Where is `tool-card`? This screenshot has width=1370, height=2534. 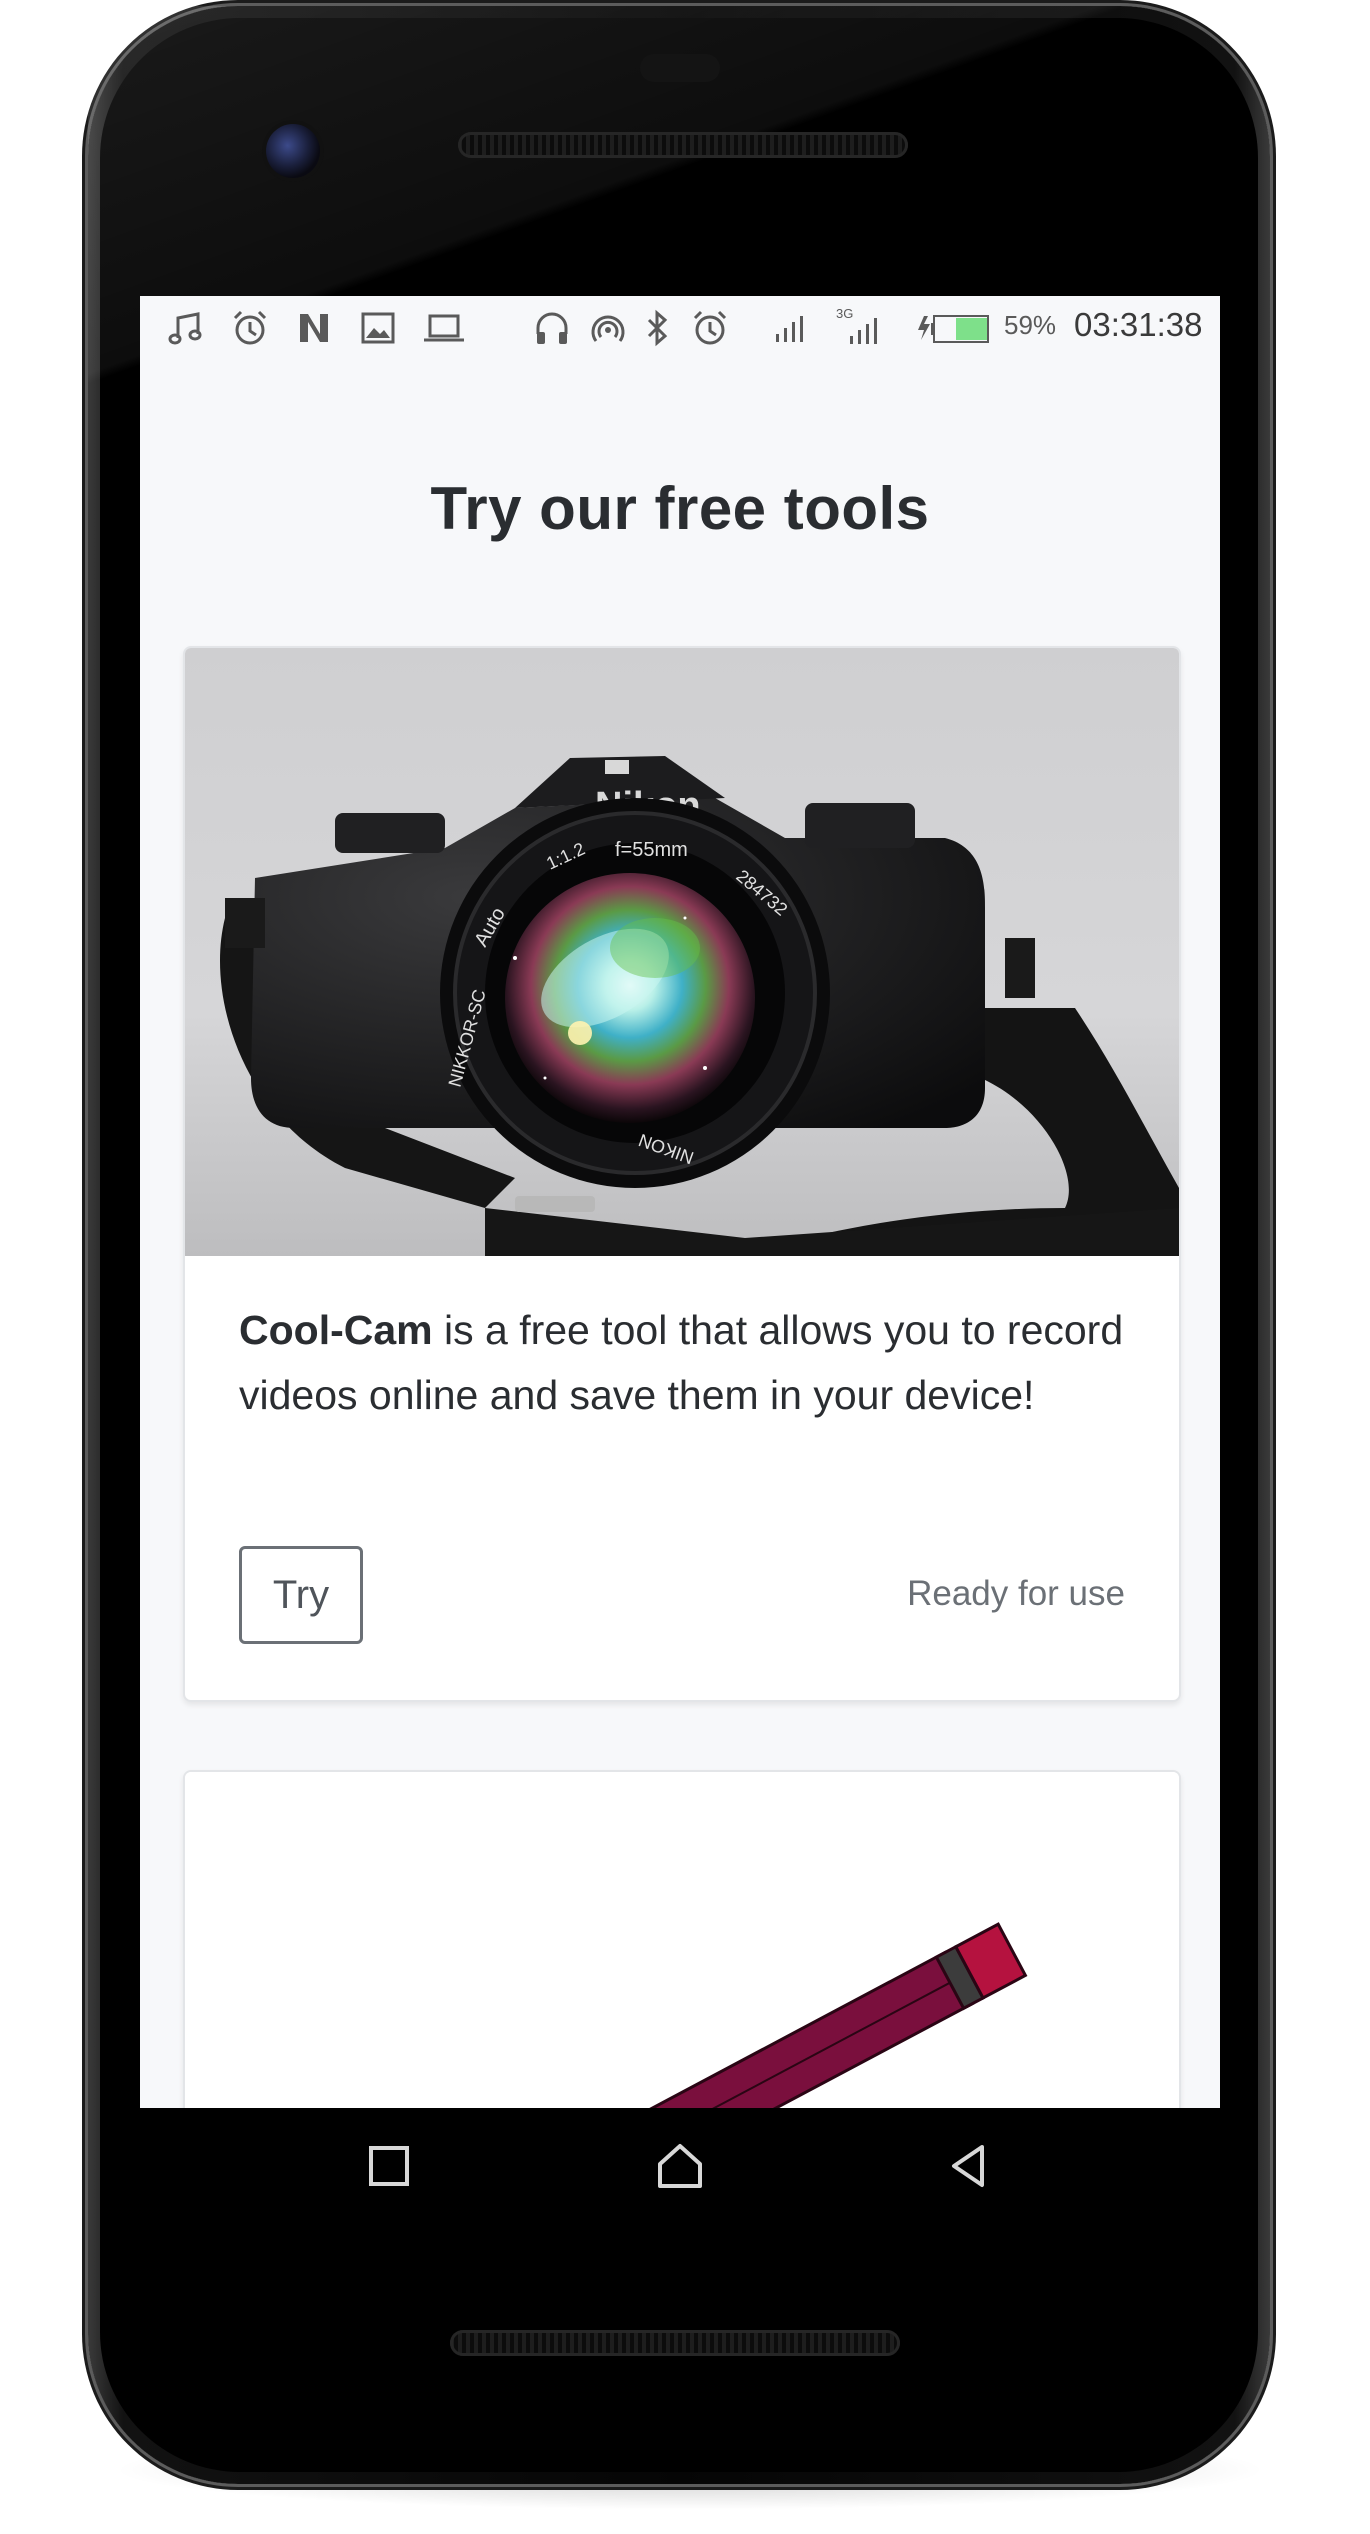 tool-card is located at coordinates (682, 1939).